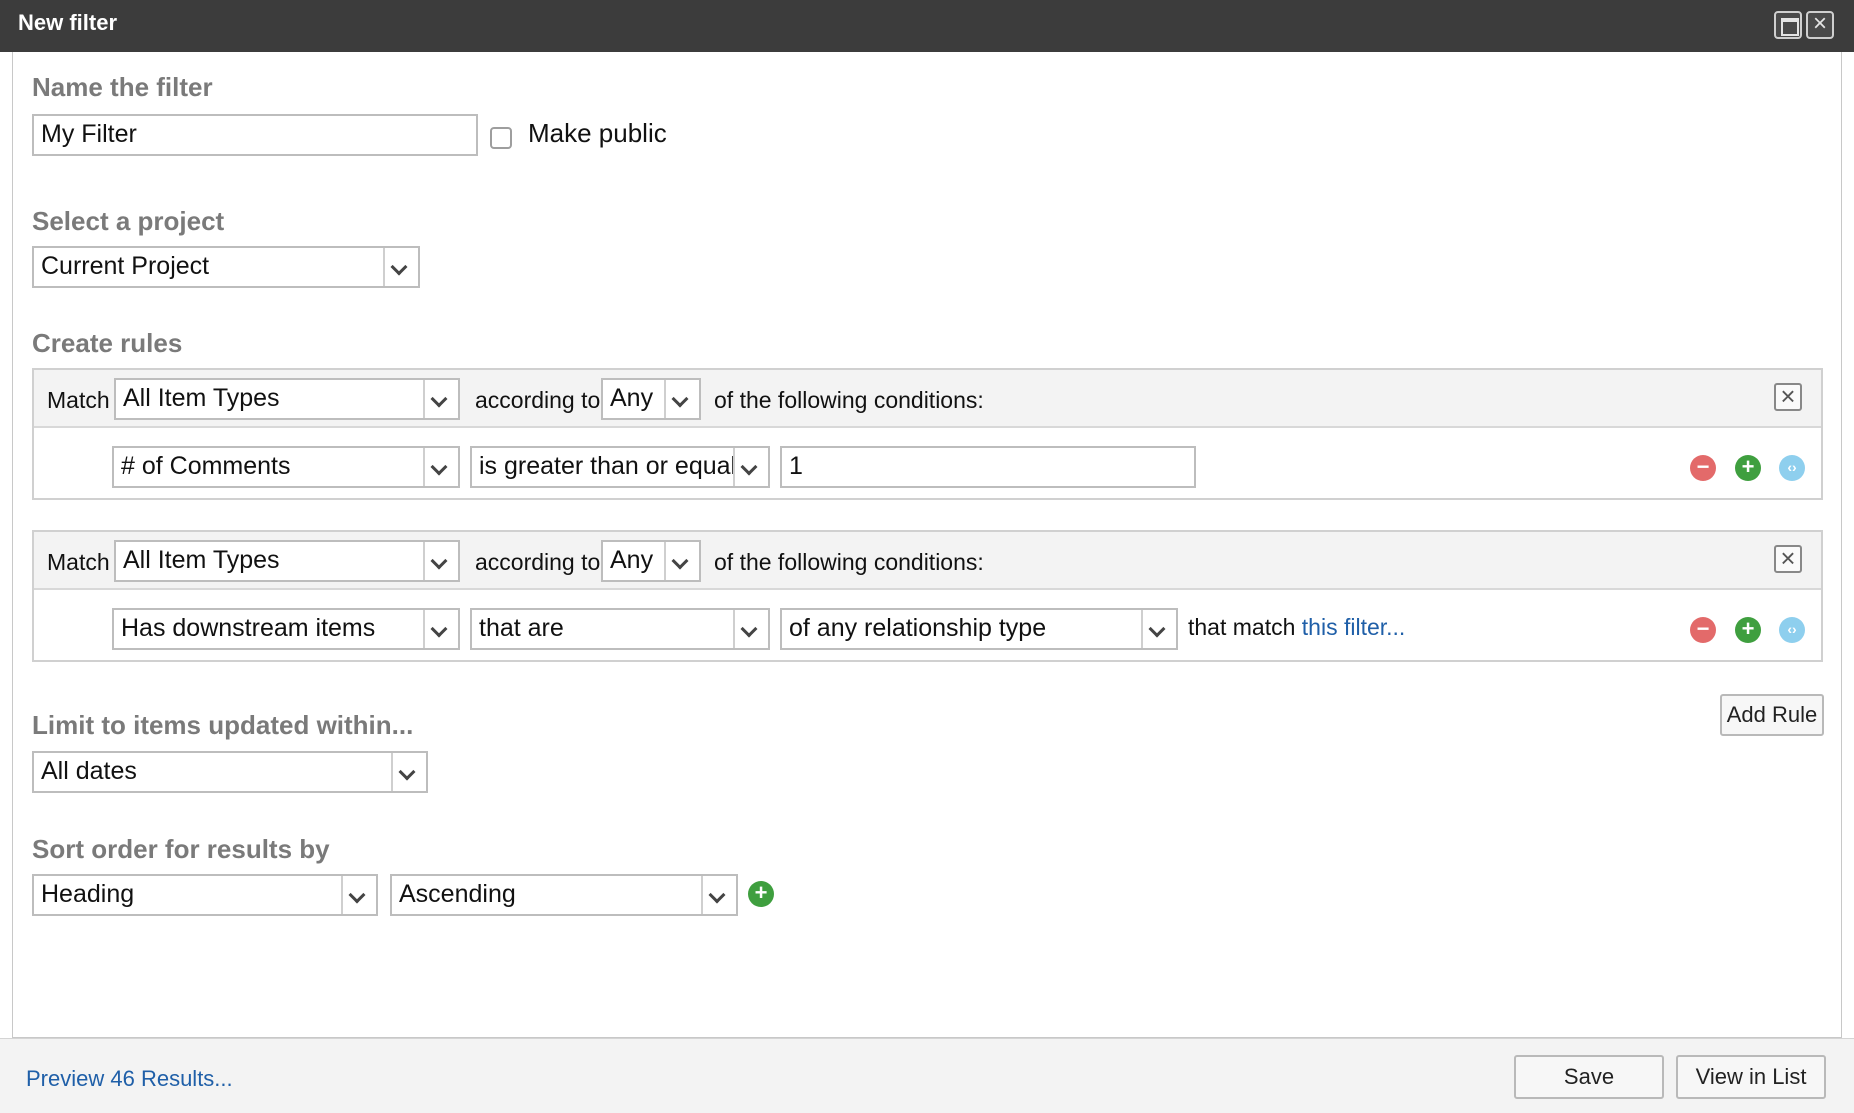  What do you see at coordinates (521, 628) in the screenshot?
I see `condition-operator-value: that are` at bounding box center [521, 628].